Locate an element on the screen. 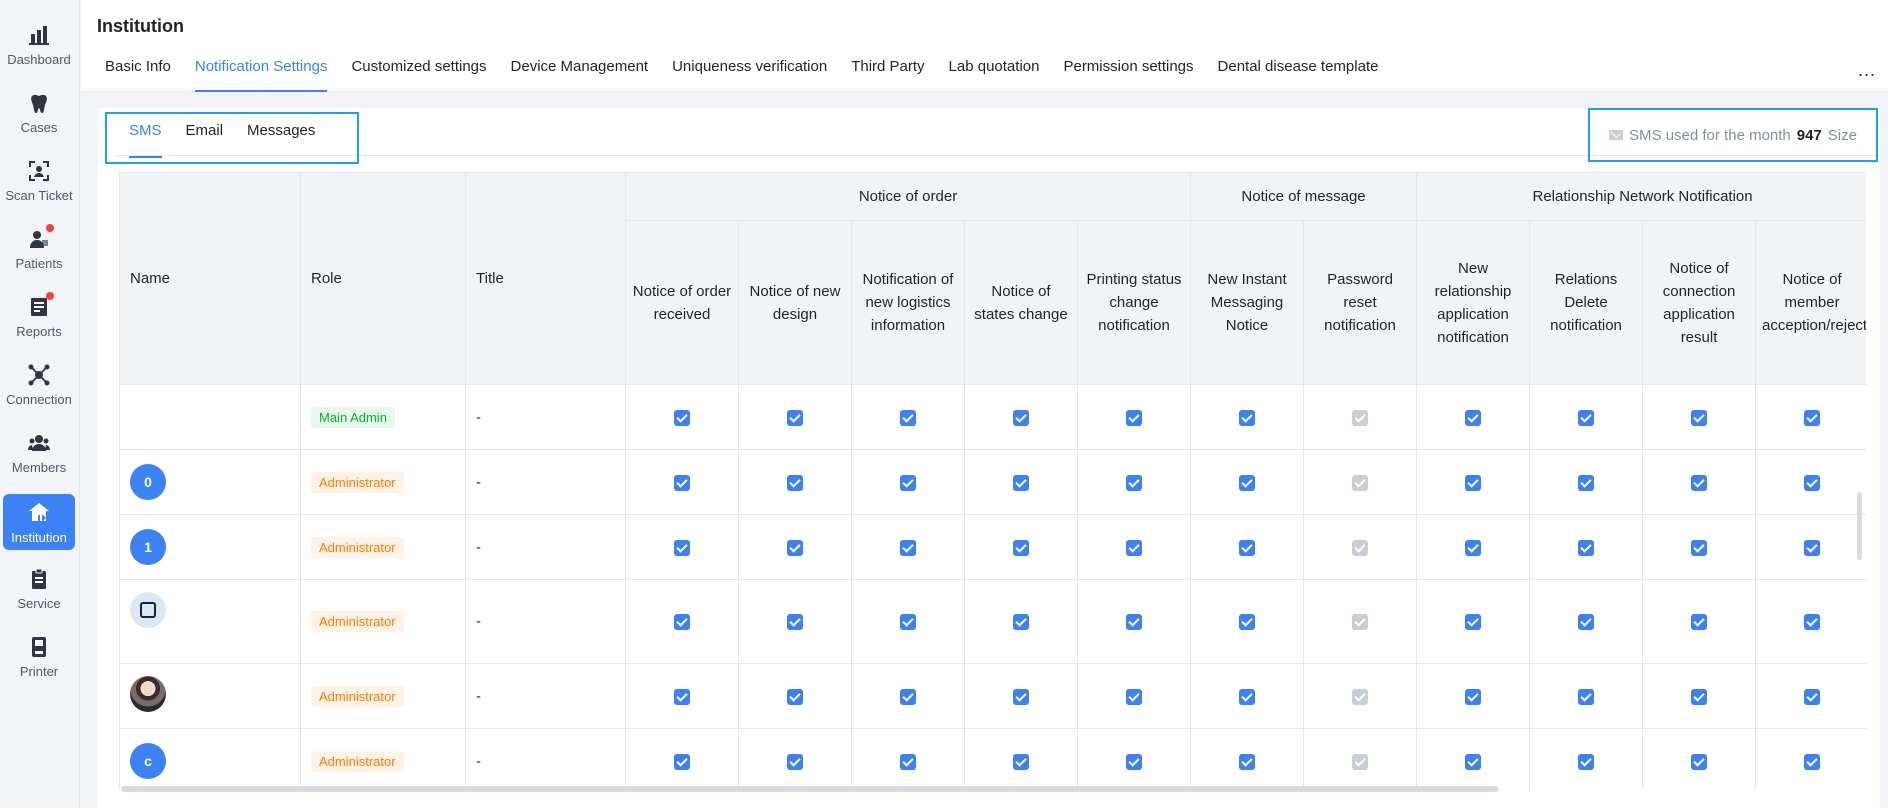  tab-messages: Messages is located at coordinates (281, 140).